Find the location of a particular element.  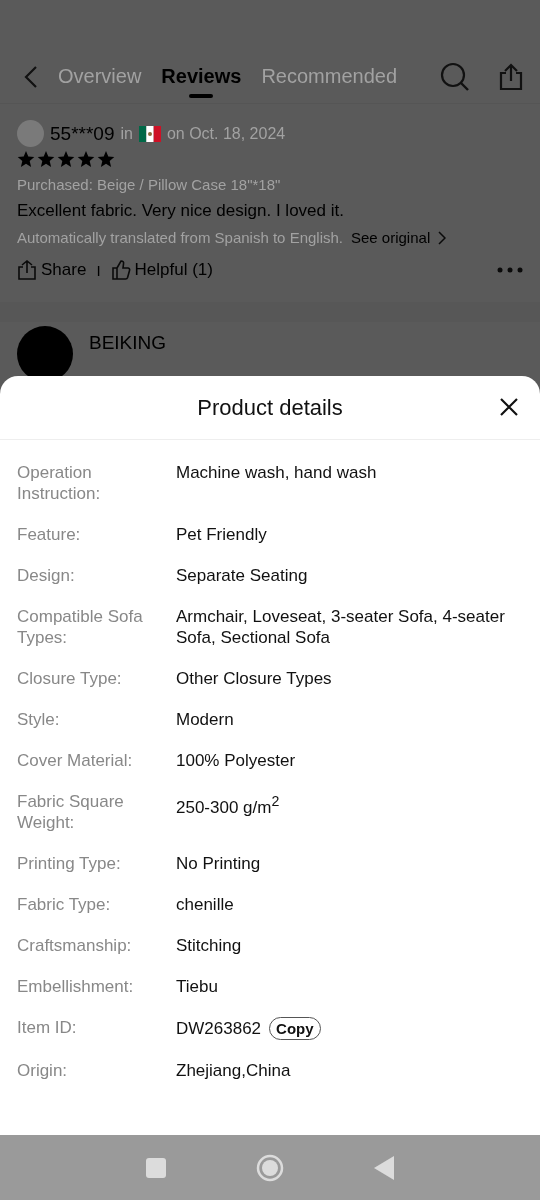

detail-value: 100% Polyester is located at coordinates (236, 760).